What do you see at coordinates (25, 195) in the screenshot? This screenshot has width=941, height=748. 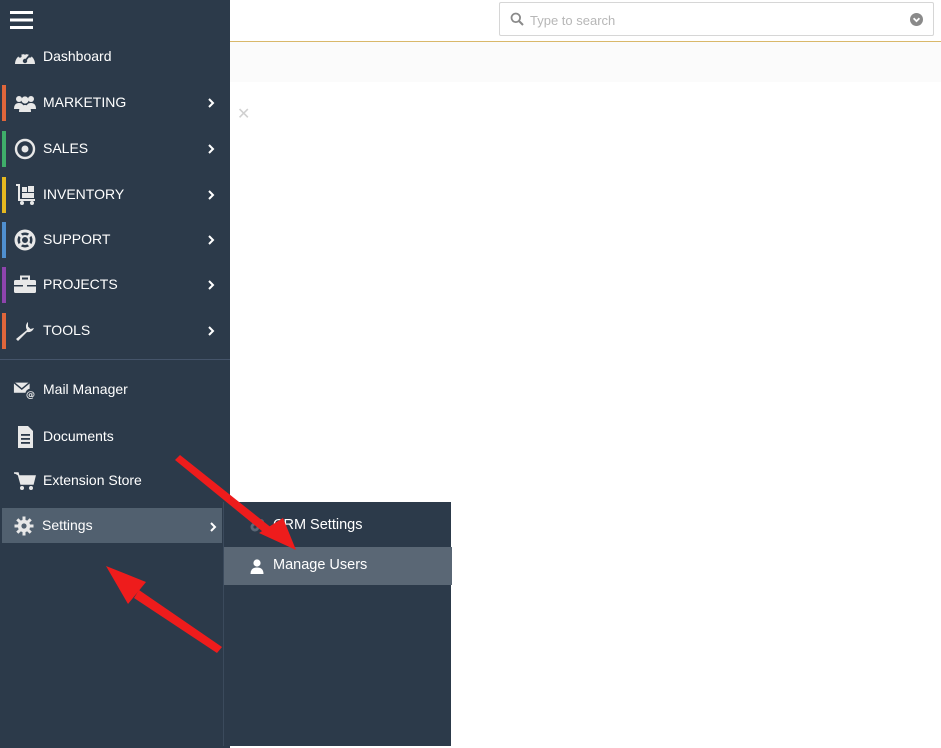 I see `cart-dolly-icon` at bounding box center [25, 195].